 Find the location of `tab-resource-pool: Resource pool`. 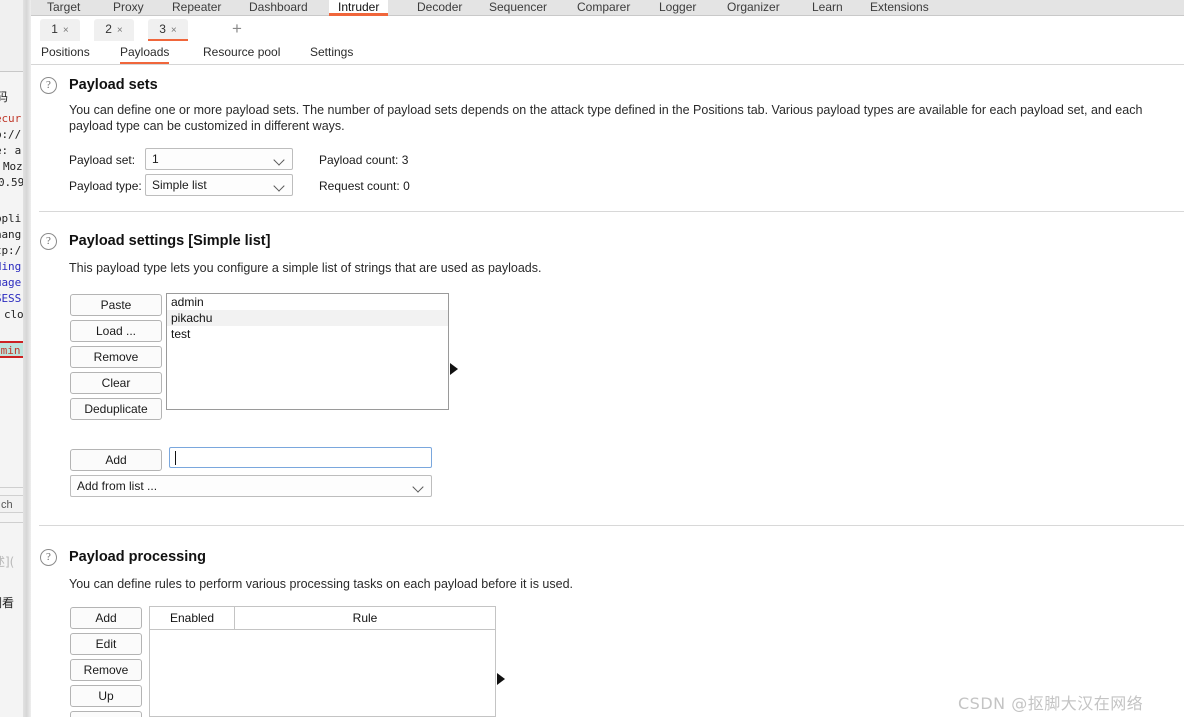

tab-resource-pool: Resource pool is located at coordinates (241, 53).